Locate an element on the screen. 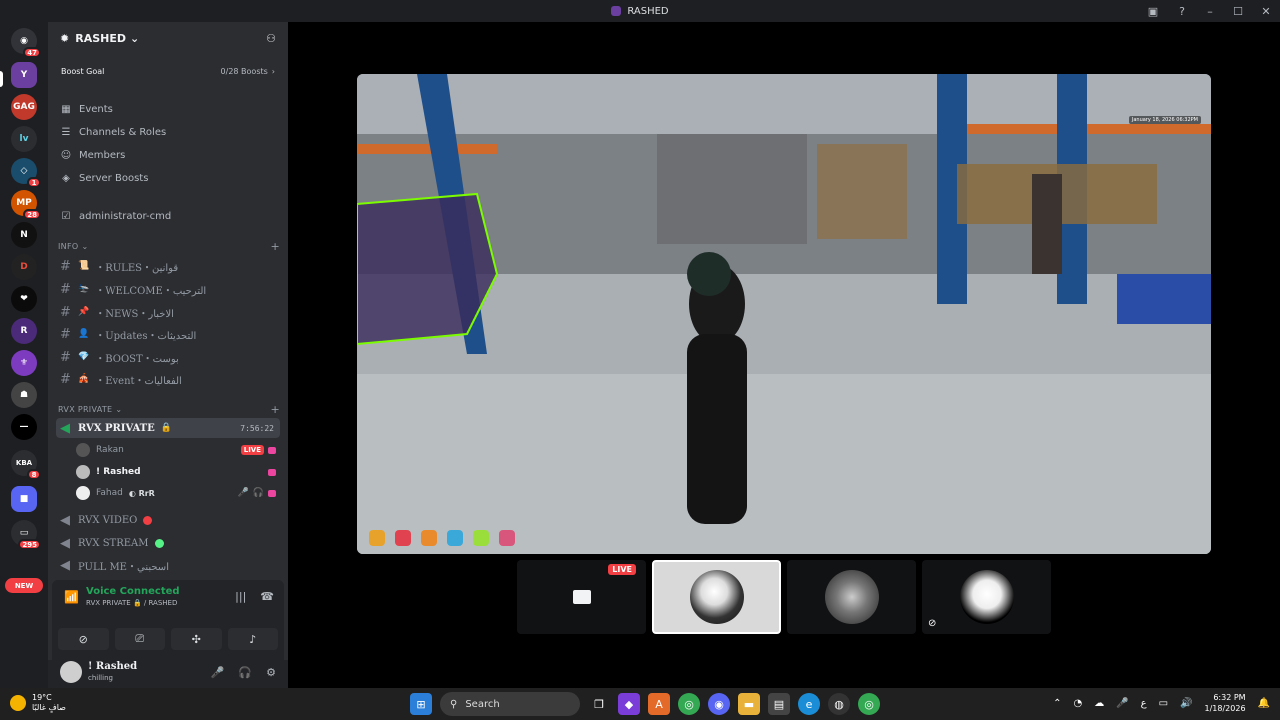 The width and height of the screenshot is (1280, 720). hash-icon: # is located at coordinates (65, 289).